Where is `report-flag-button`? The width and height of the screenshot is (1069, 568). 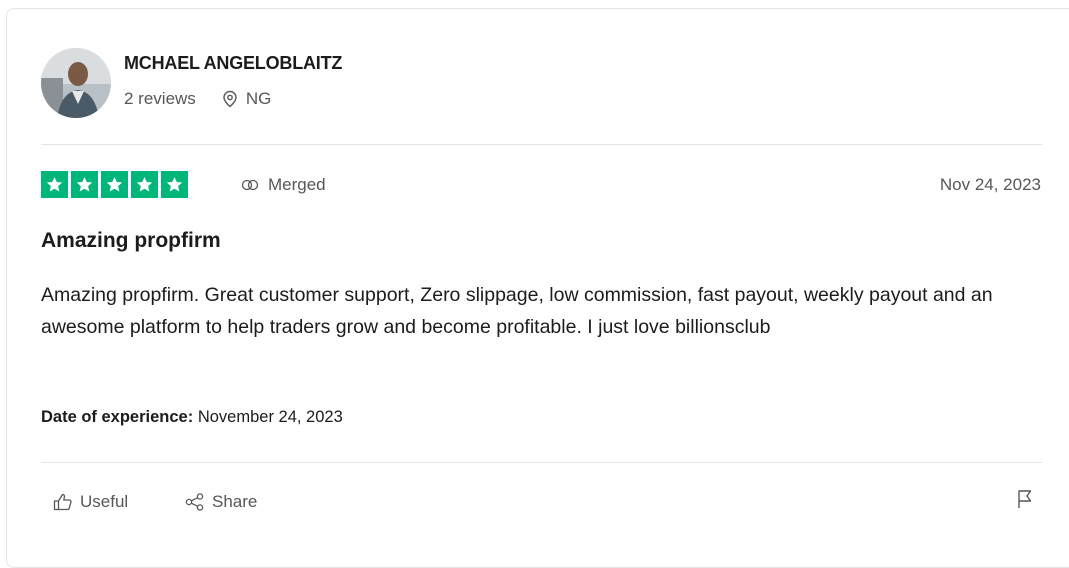
report-flag-button is located at coordinates (1025, 501).